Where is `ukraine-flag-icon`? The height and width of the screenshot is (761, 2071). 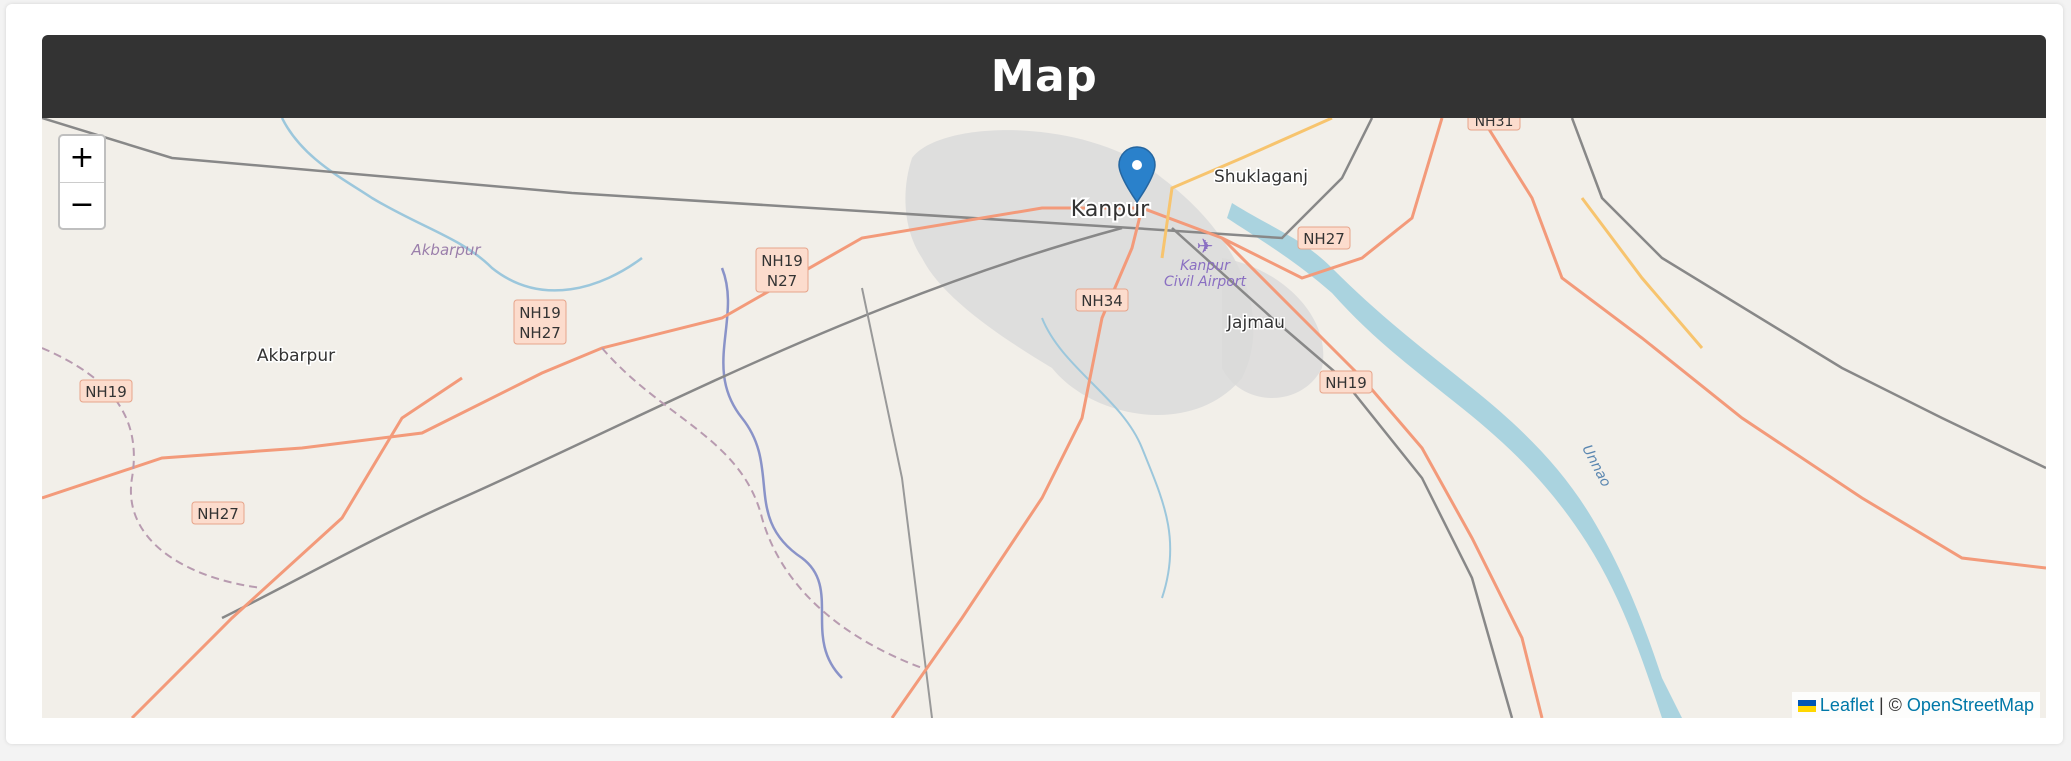 ukraine-flag-icon is located at coordinates (1806, 706).